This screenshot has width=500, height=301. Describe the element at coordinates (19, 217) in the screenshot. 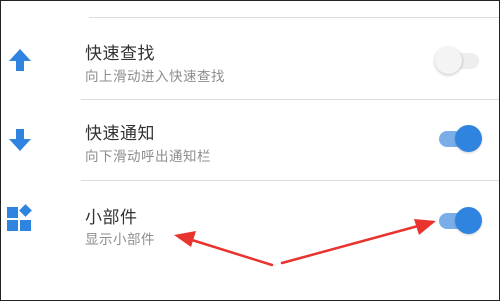

I see `widgets-icon` at that location.